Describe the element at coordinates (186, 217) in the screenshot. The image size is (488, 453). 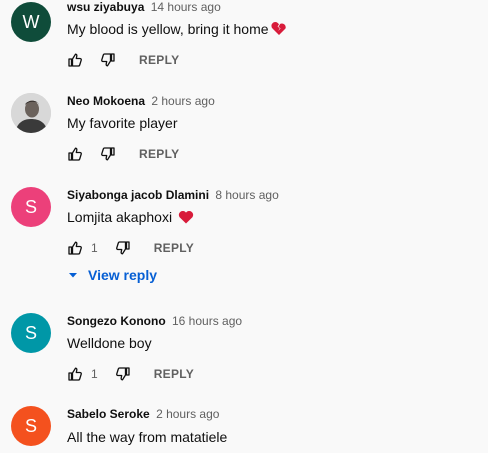
I see `red-heart-icon` at that location.